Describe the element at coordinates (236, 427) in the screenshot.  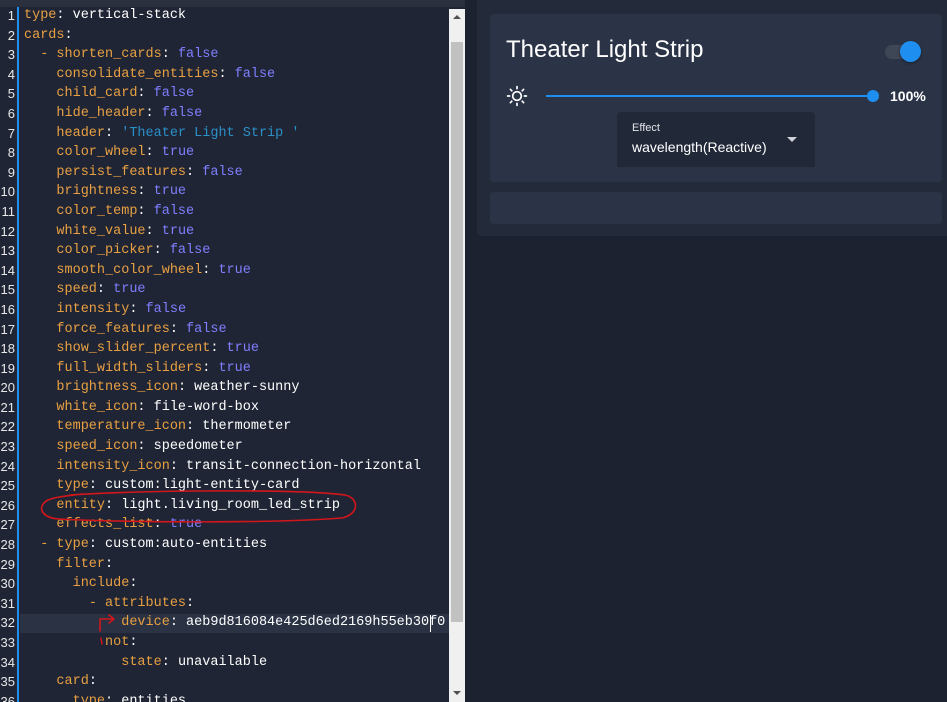
I see `code-line: temperature_icon: thermometer` at that location.